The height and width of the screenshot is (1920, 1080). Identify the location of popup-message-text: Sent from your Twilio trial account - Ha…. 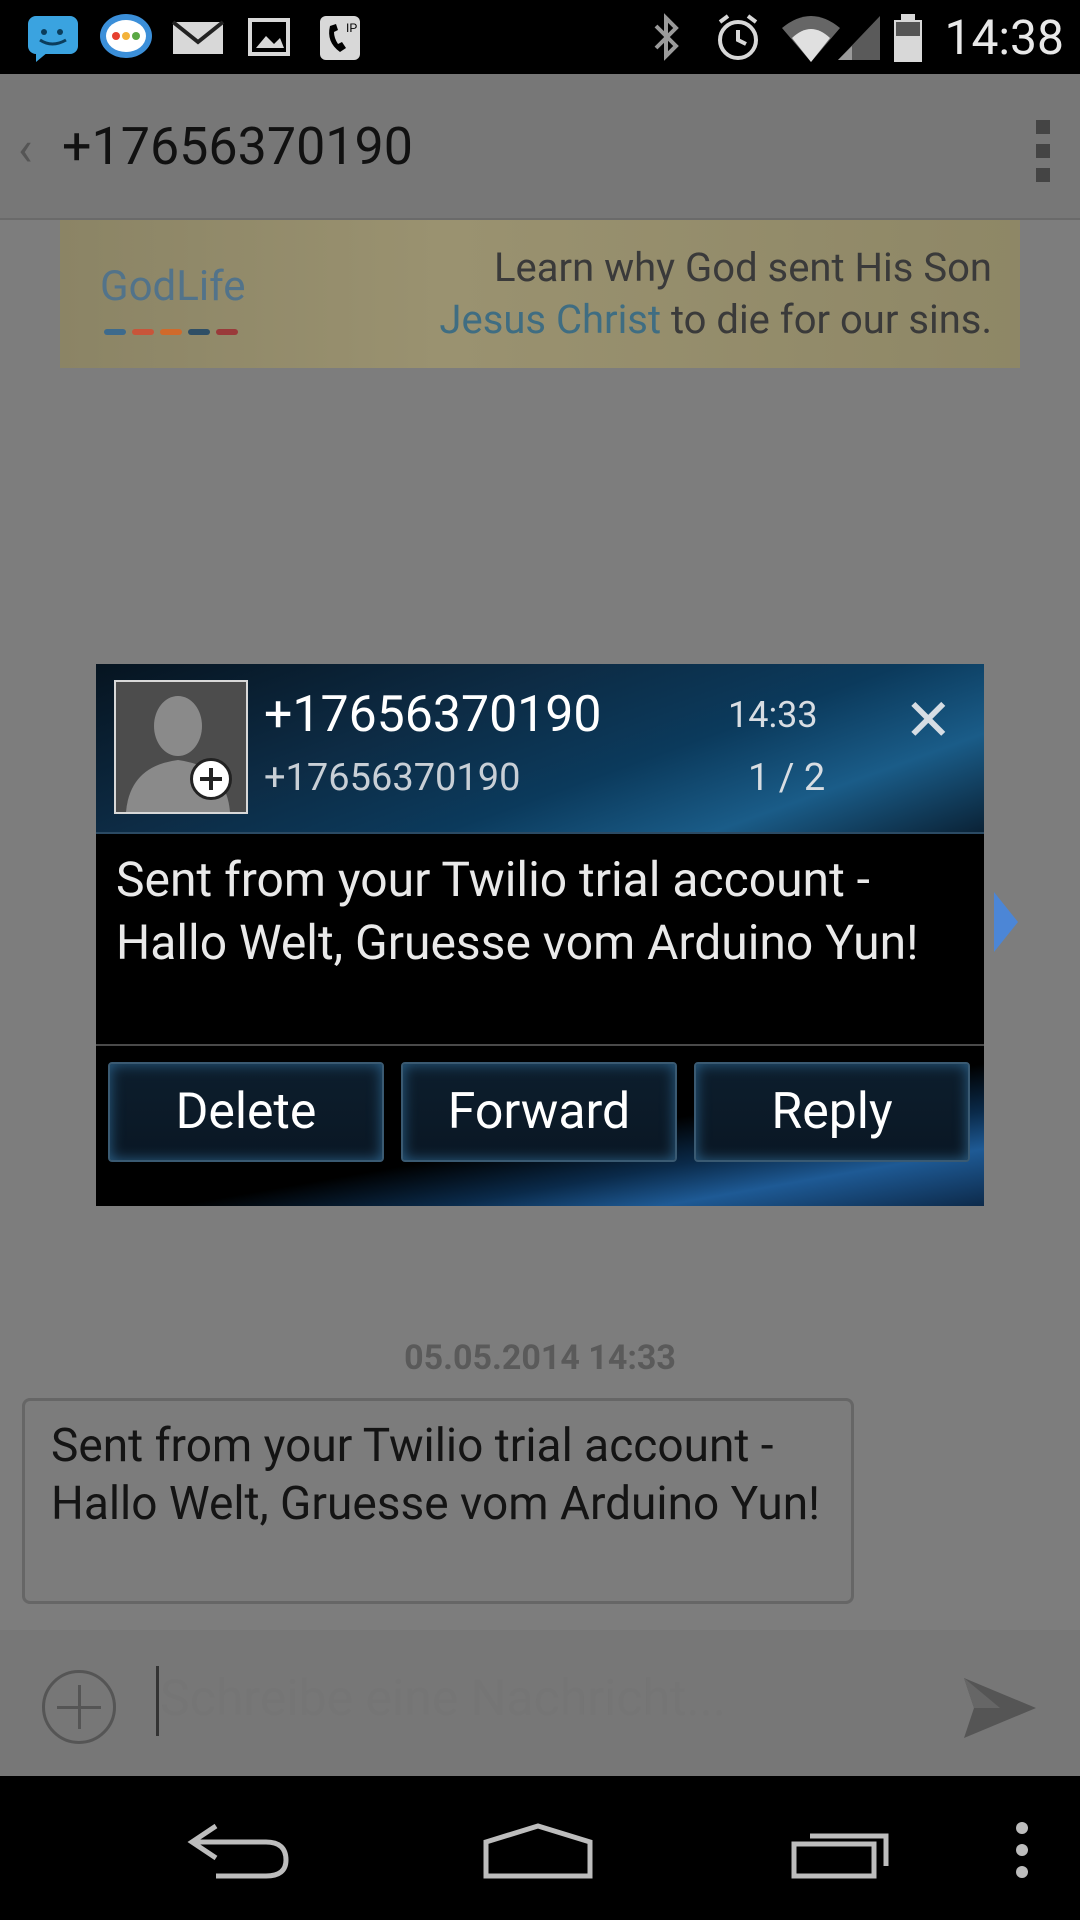
(517, 911).